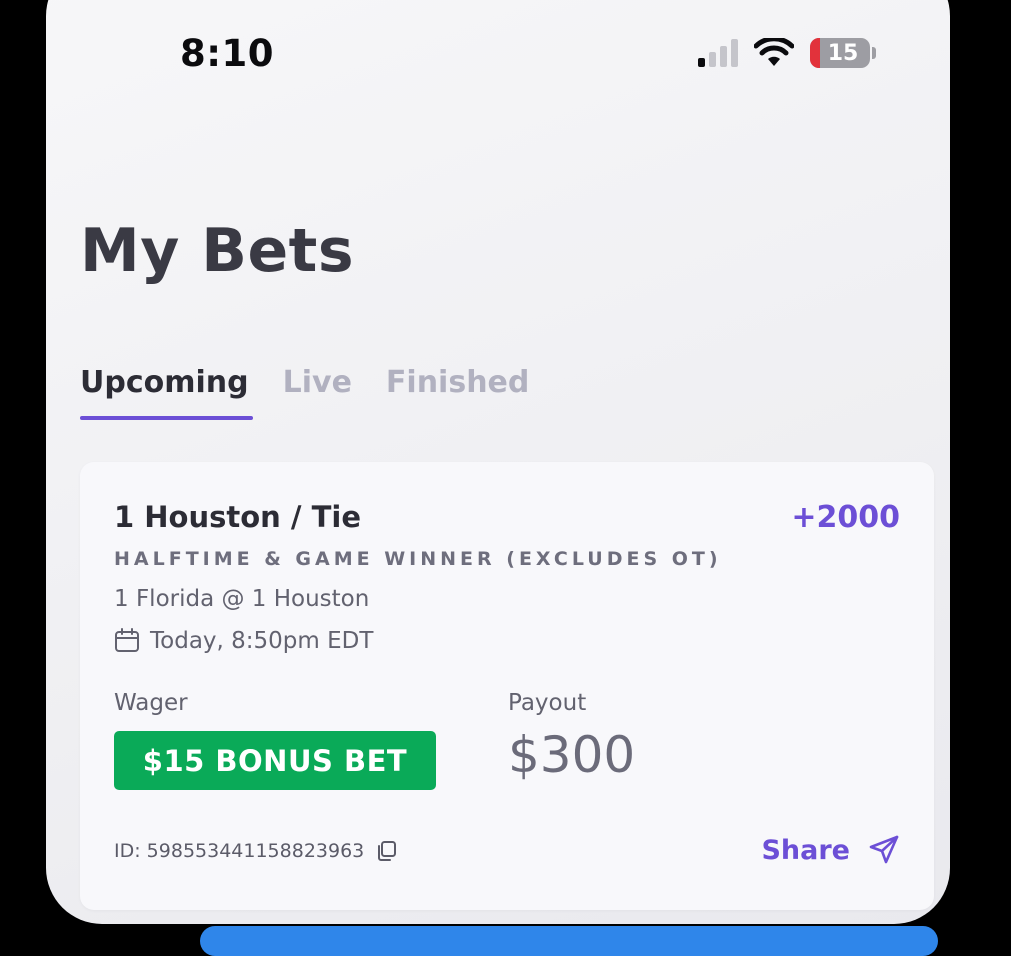 Image resolution: width=1011 pixels, height=956 pixels. What do you see at coordinates (242, 599) in the screenshot?
I see `bet-matchup: 1 Florida @ 1 Houston` at bounding box center [242, 599].